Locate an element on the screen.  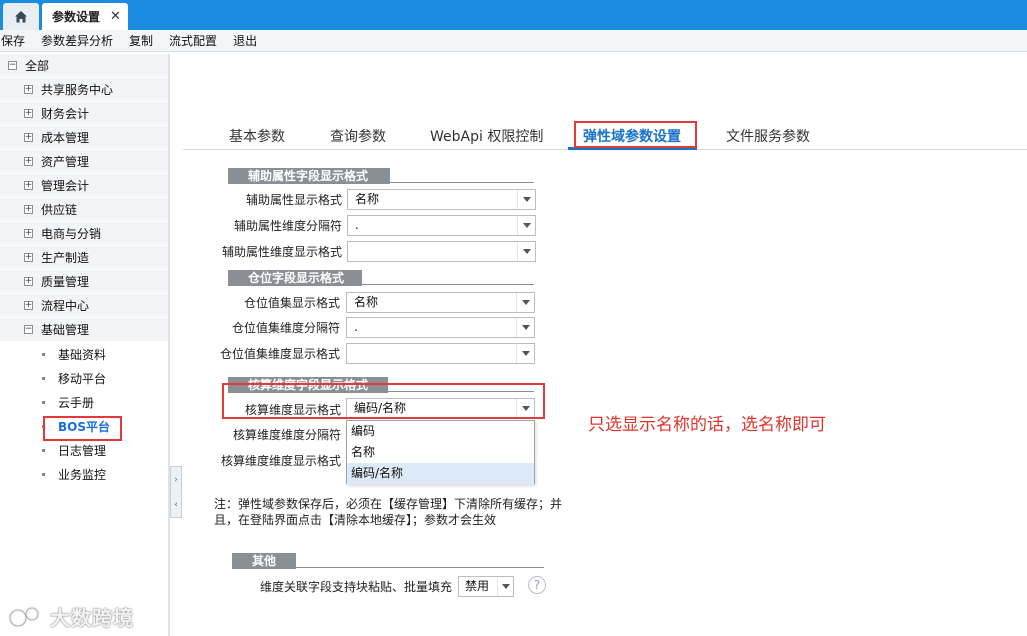
acct-format-dropdown-list: 编码 名称 编码/名称 is located at coordinates (440, 452).